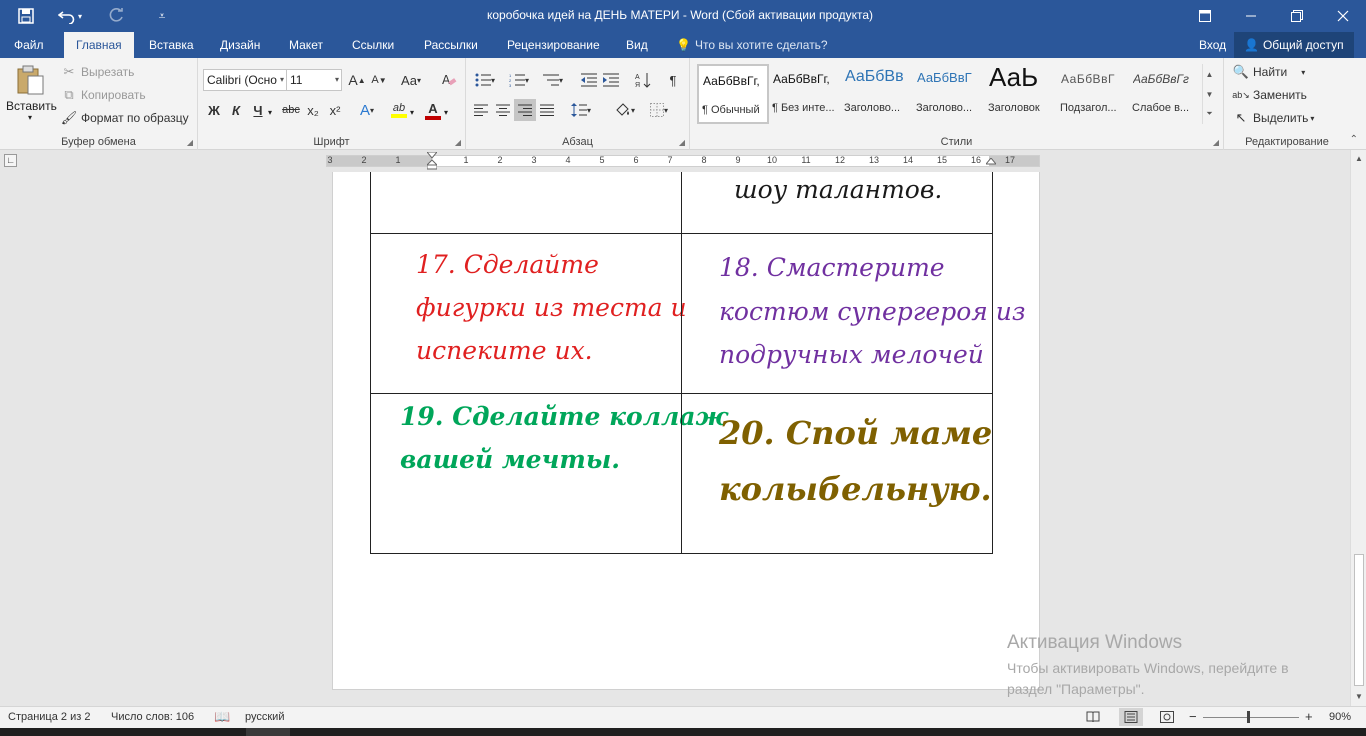  Describe the element at coordinates (1248, 717) in the screenshot. I see `zoom-slider-thumb` at that location.